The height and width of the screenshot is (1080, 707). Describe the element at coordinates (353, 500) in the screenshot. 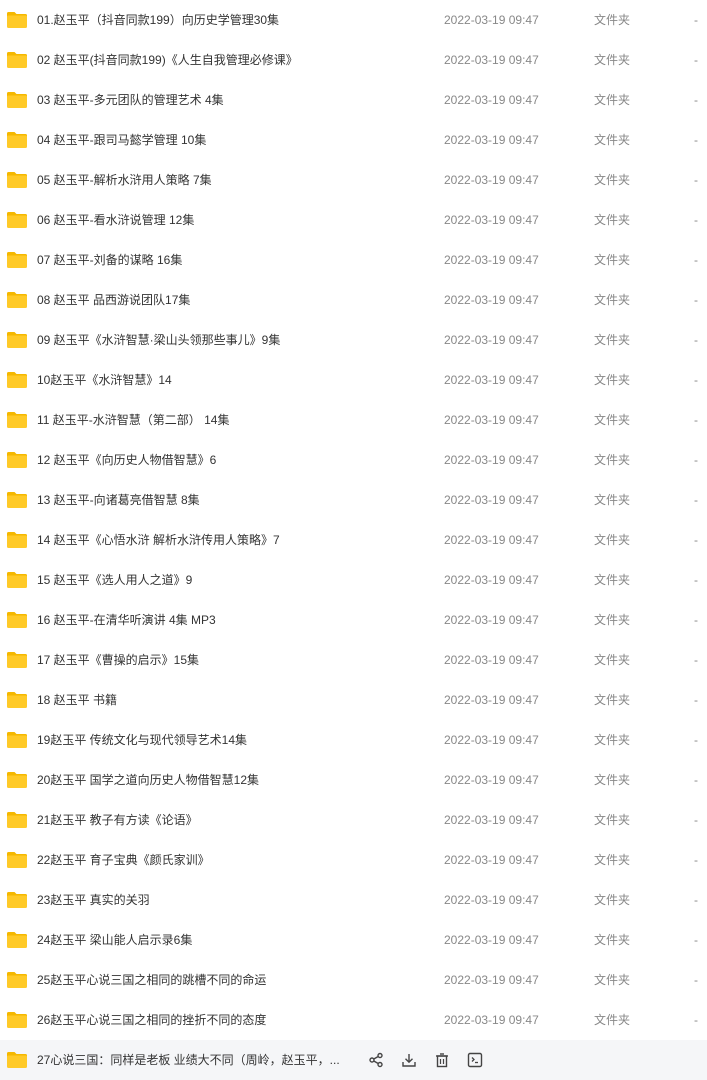

I see `file-row: 13 赵玉平-向诸葛亮借智慧 8集 2022-03-19 09:47 文件夹 -` at that location.